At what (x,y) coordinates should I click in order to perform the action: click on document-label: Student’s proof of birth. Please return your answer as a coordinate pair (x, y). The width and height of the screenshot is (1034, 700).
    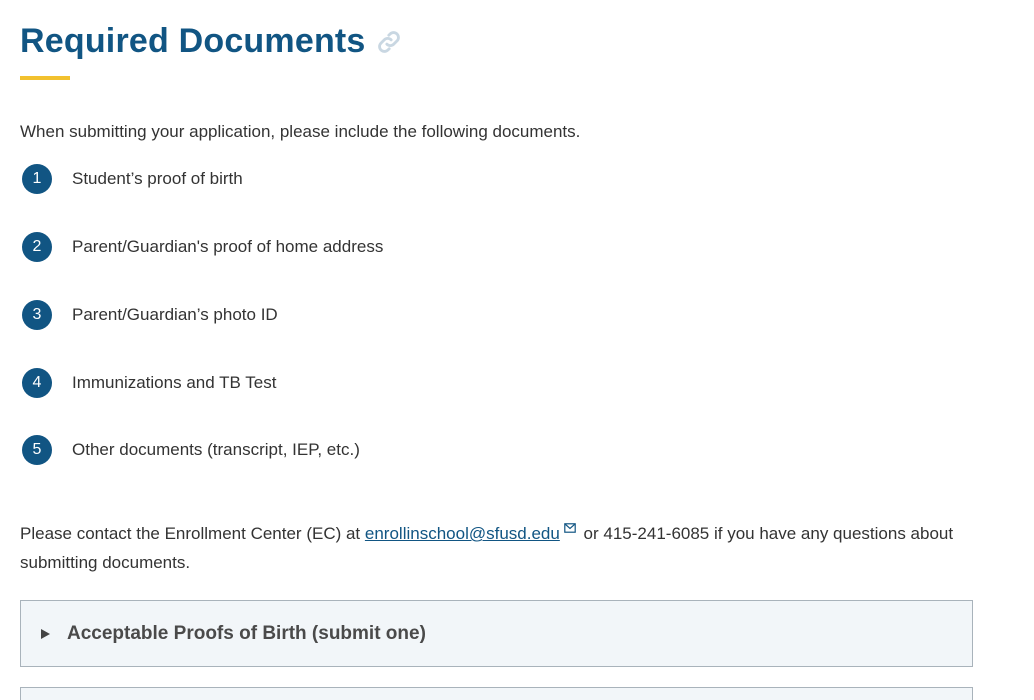
    Looking at the image, I should click on (157, 178).